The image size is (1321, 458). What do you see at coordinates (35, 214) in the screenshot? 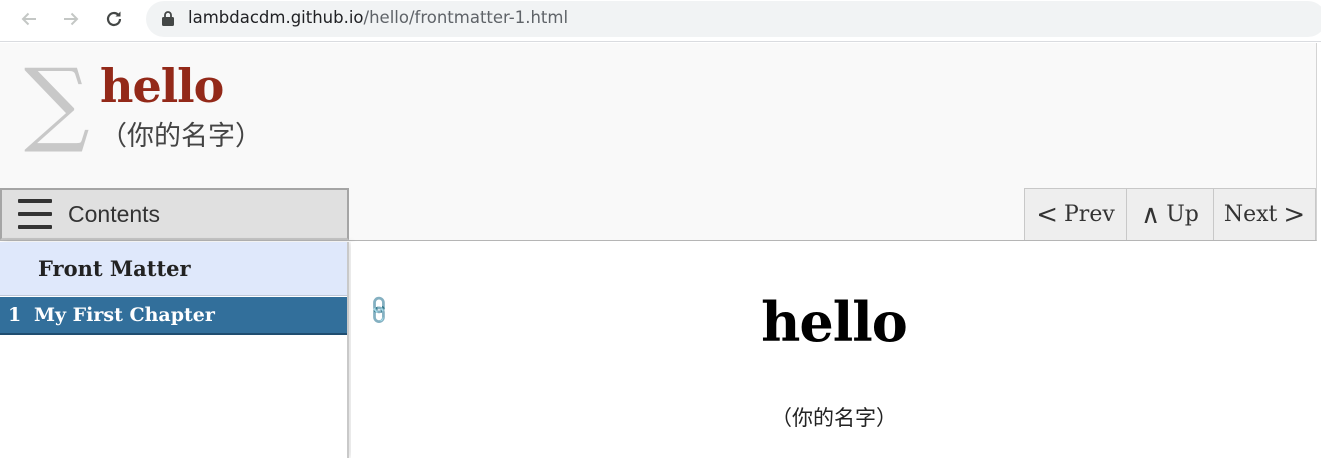
I see `hamburger-icon` at bounding box center [35, 214].